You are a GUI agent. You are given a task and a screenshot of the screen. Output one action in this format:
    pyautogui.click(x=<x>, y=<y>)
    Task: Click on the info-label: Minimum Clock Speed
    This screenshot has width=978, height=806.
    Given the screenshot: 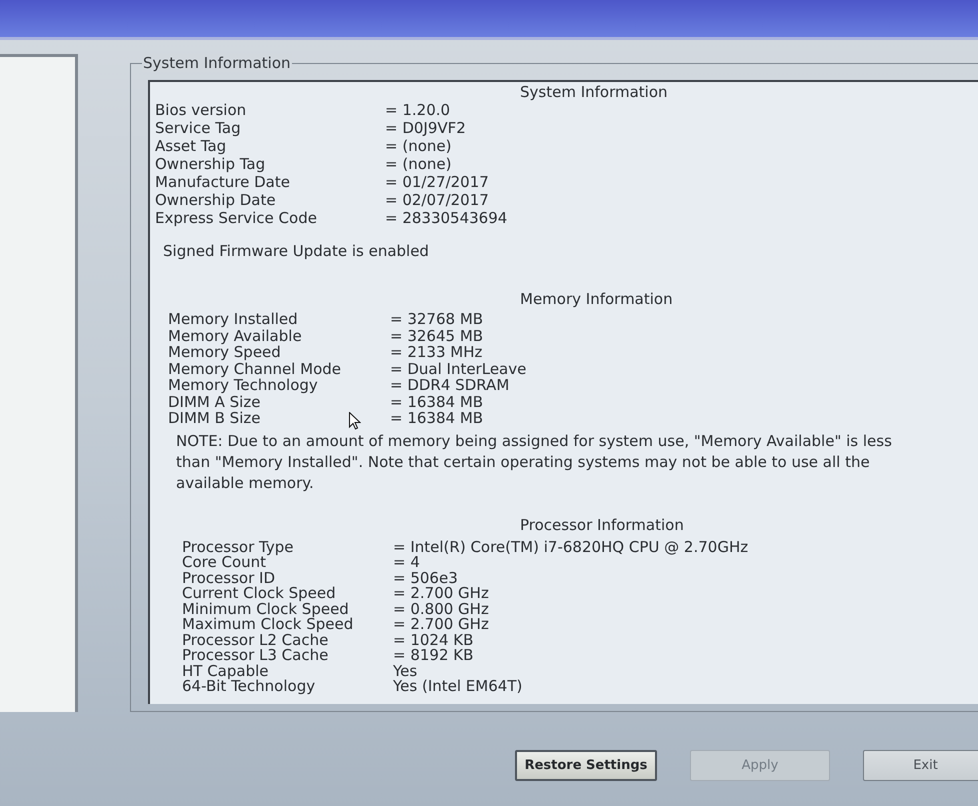 What is the action you would take?
    pyautogui.click(x=265, y=609)
    